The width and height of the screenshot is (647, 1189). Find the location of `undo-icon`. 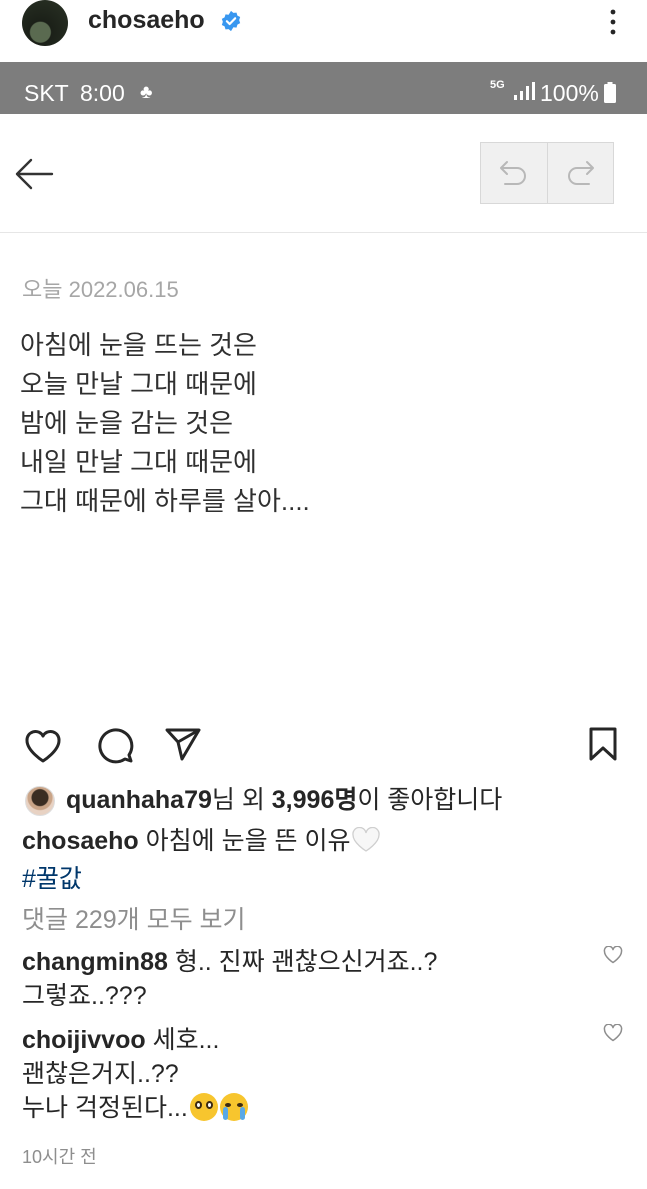

undo-icon is located at coordinates (512, 173).